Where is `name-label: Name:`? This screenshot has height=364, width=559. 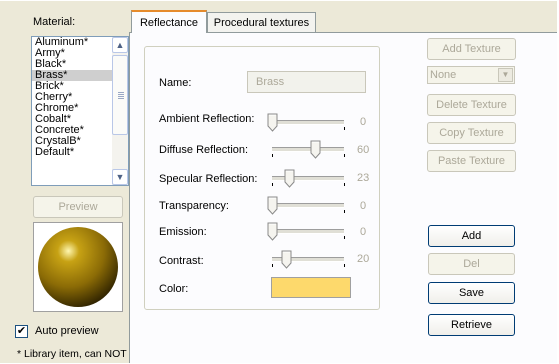
name-label: Name: is located at coordinates (175, 83).